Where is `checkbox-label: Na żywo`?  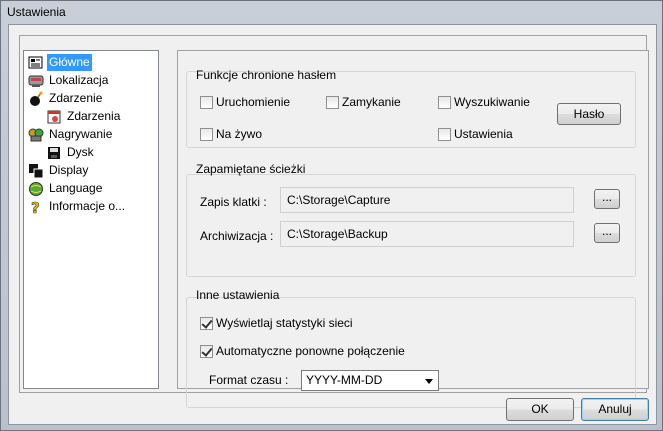
checkbox-label: Na żywo is located at coordinates (239, 134).